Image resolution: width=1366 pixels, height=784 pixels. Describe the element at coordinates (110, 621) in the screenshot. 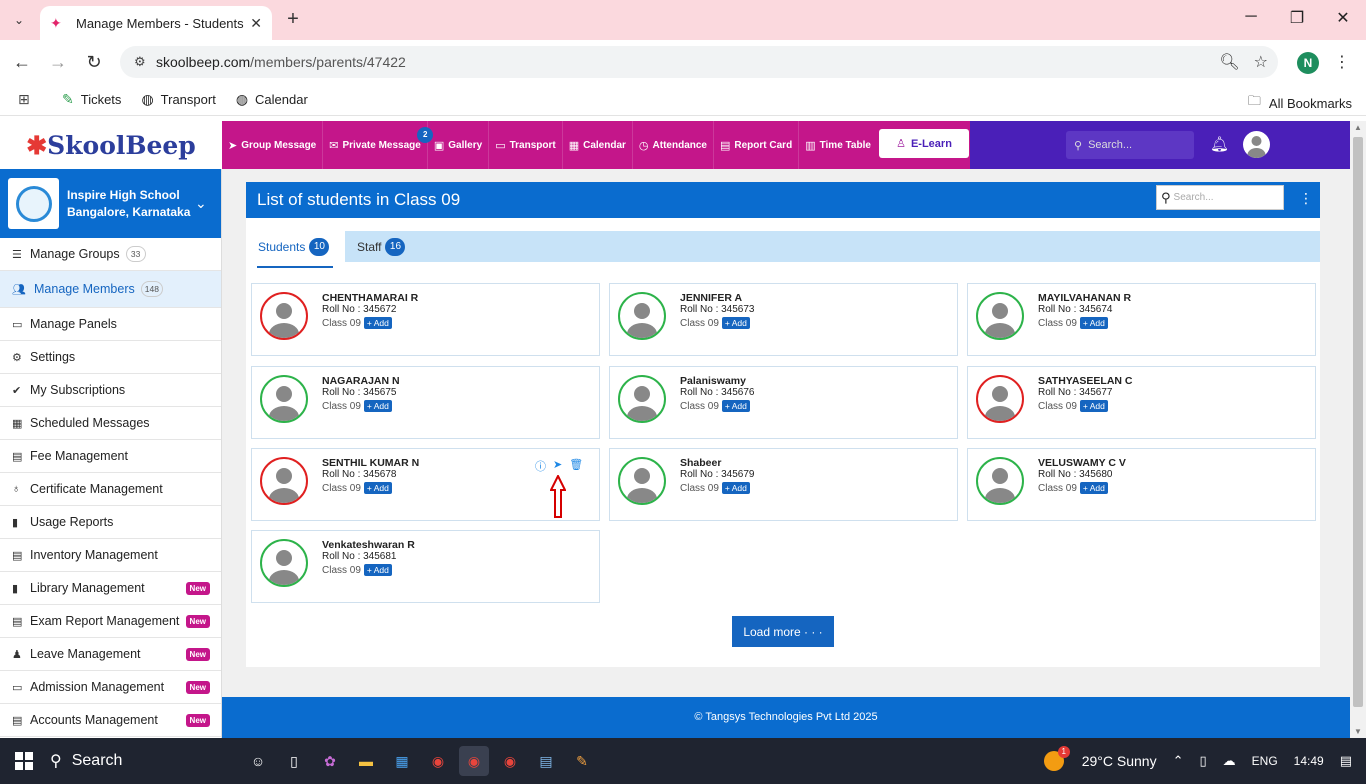

I see `sidebar-item-exam-report-management: ▤ Exam Report Management New` at that location.